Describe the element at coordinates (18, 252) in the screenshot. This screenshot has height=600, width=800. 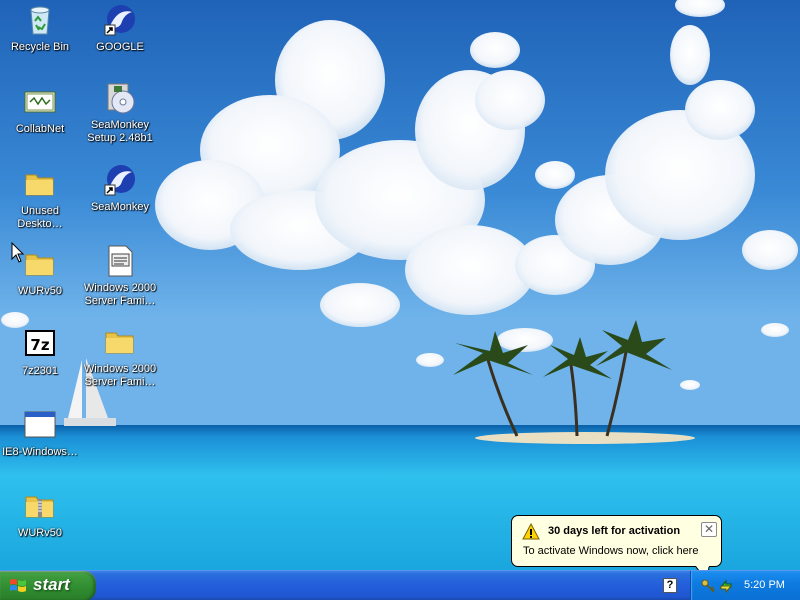
I see `mouse-cursor-icon` at that location.